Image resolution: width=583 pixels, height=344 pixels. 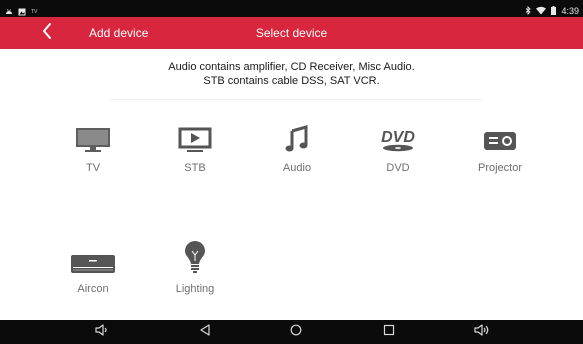 I want to click on home-button, so click(x=296, y=332).